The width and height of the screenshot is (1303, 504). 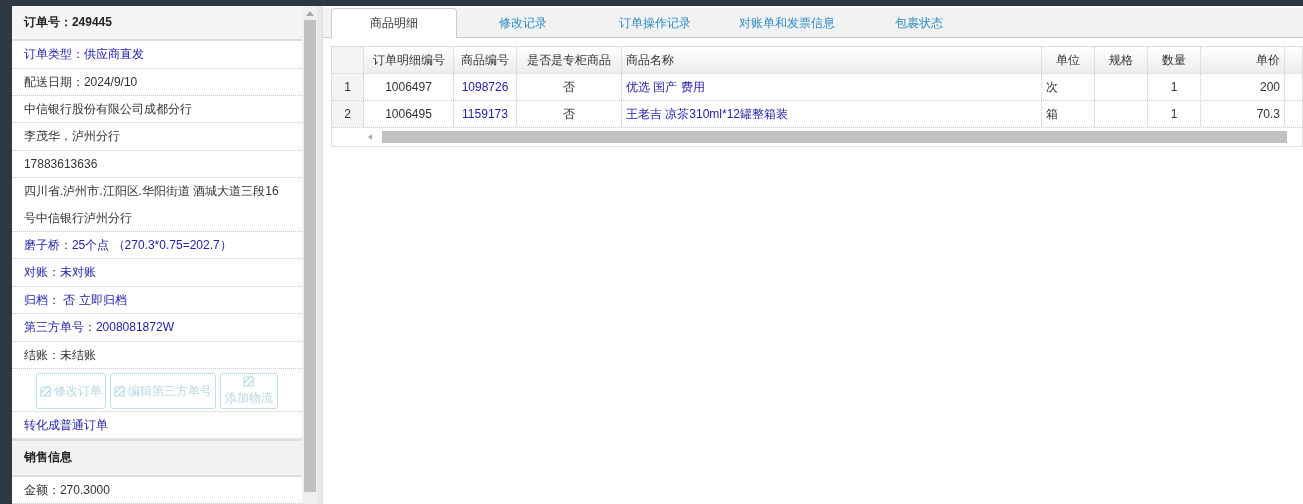 What do you see at coordinates (1174, 60) in the screenshot?
I see `column-header: 数量` at bounding box center [1174, 60].